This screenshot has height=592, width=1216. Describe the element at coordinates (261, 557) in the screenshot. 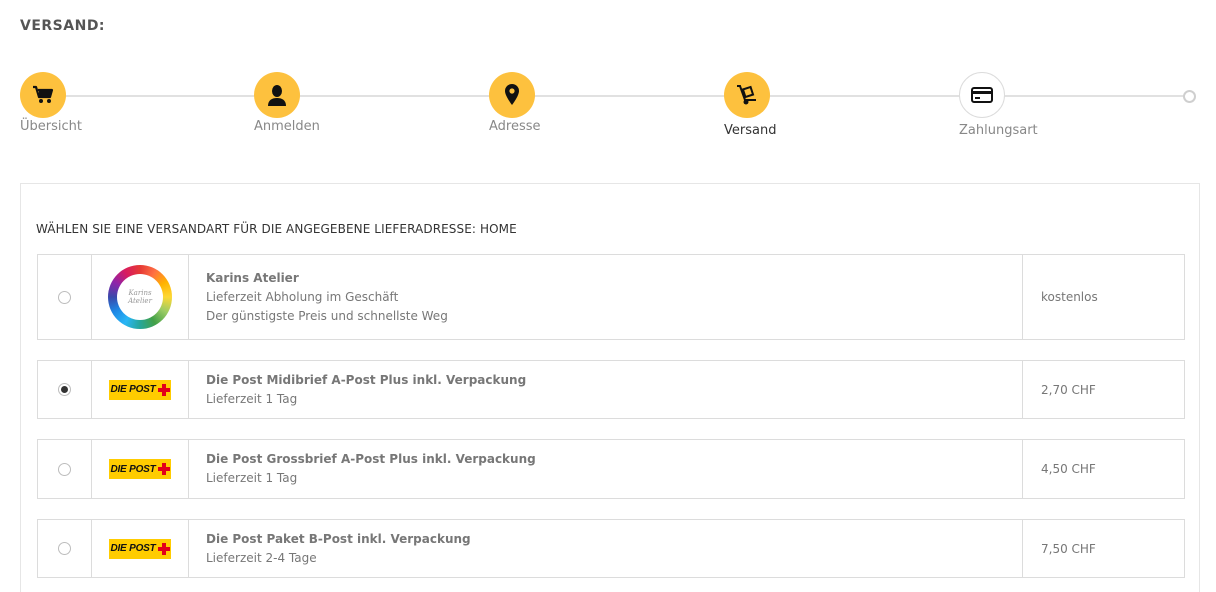

I see `option-detail: Lieferzeit 2-4 Tage` at that location.